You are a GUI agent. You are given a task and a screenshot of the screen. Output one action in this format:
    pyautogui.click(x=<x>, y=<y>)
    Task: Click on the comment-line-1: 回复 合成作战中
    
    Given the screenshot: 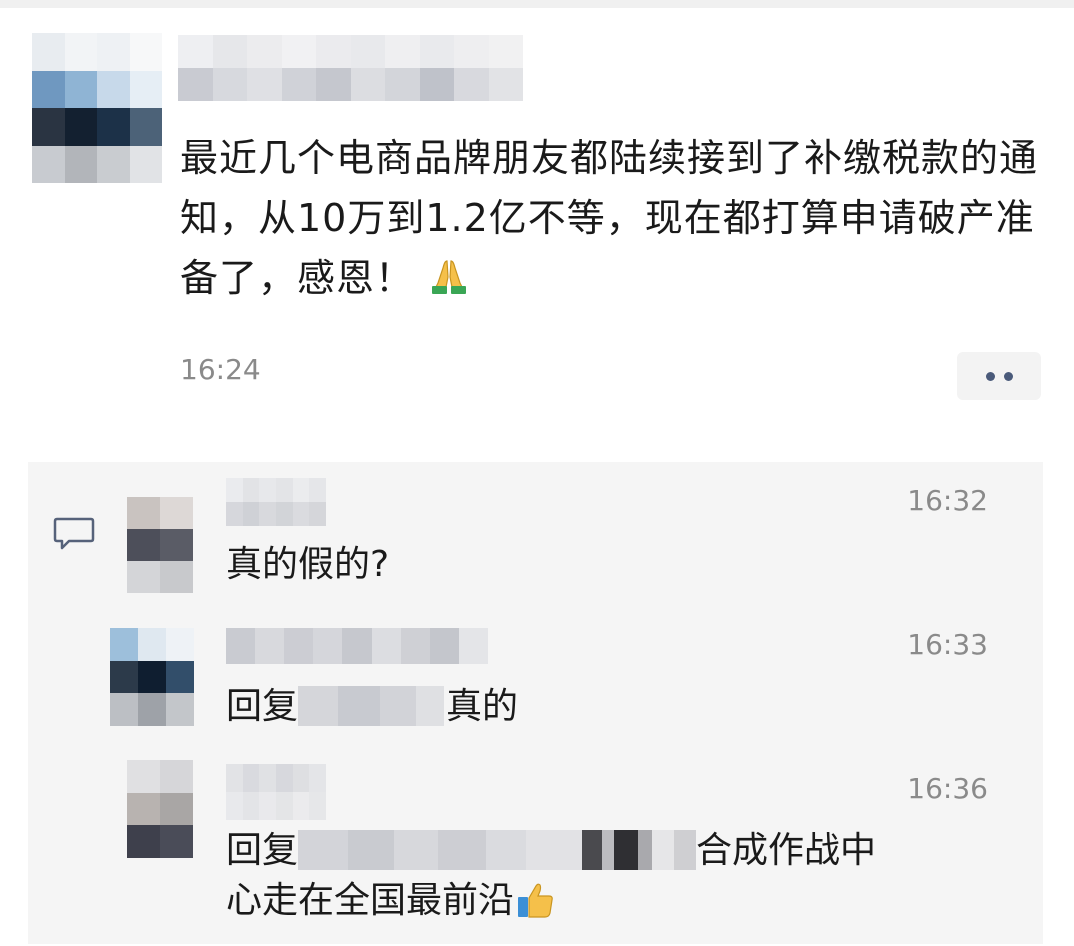 What is the action you would take?
    pyautogui.click(x=626, y=851)
    